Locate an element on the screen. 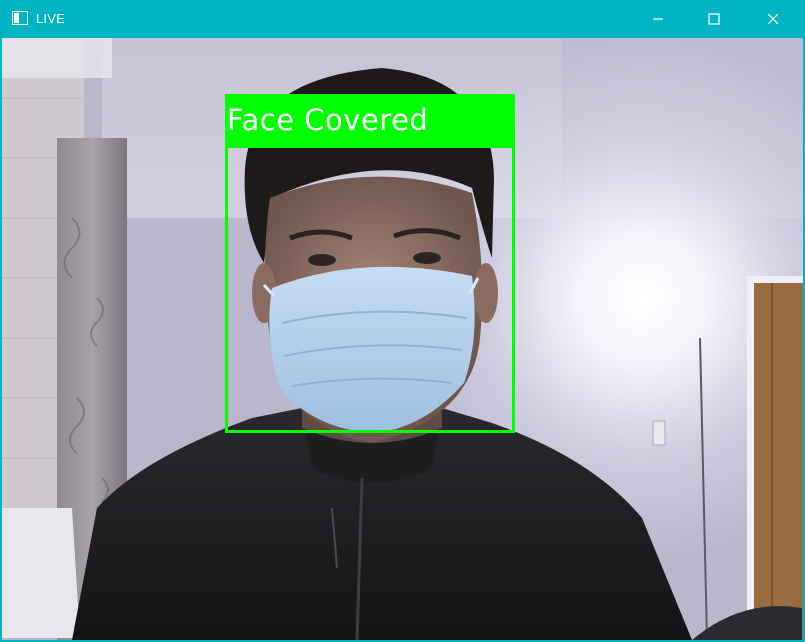 The width and height of the screenshot is (805, 642). maximize-icon is located at coordinates (714, 19).